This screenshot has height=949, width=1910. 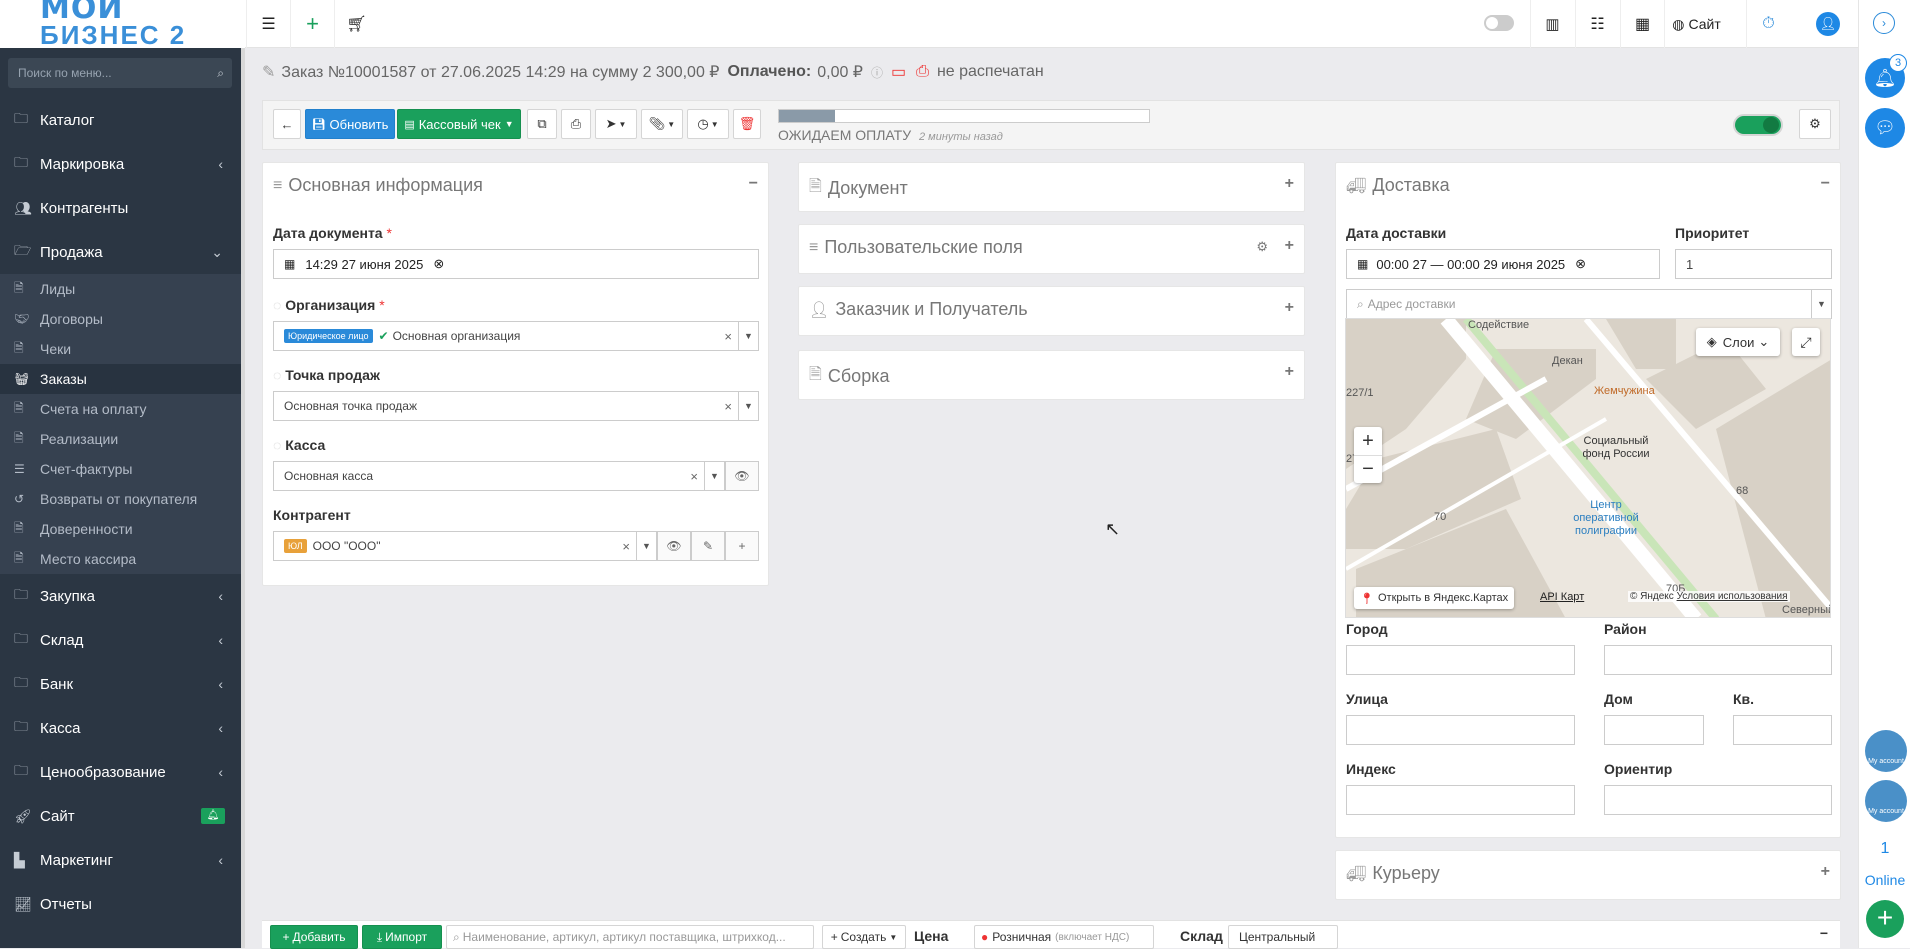 What do you see at coordinates (122, 640) in the screenshot?
I see `sidebar-item-warehouse: 🗀︎ Склад ‹` at bounding box center [122, 640].